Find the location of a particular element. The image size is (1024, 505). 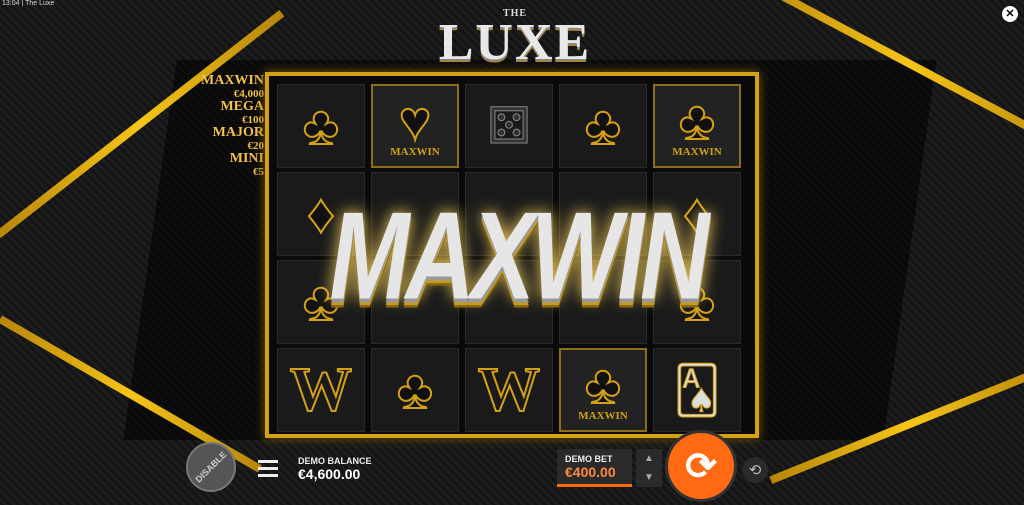

jackpot-maxwin: MAXWIN €4,000 is located at coordinates (232, 87).